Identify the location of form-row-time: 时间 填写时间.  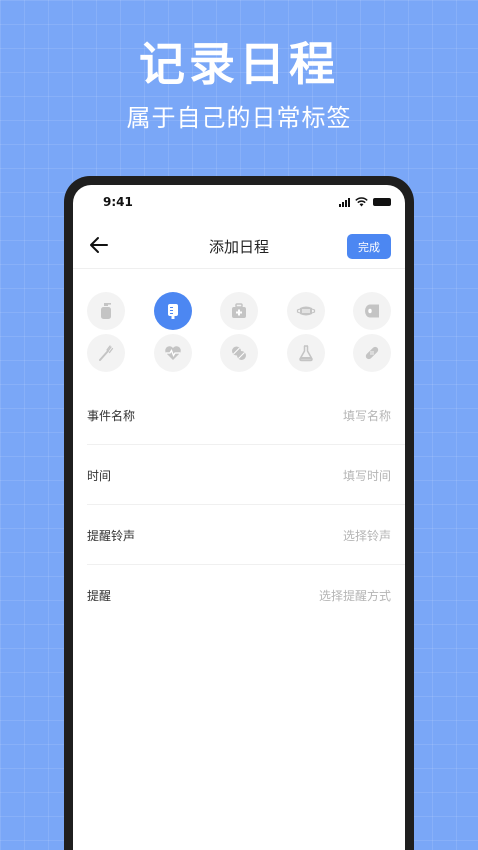
(246, 475).